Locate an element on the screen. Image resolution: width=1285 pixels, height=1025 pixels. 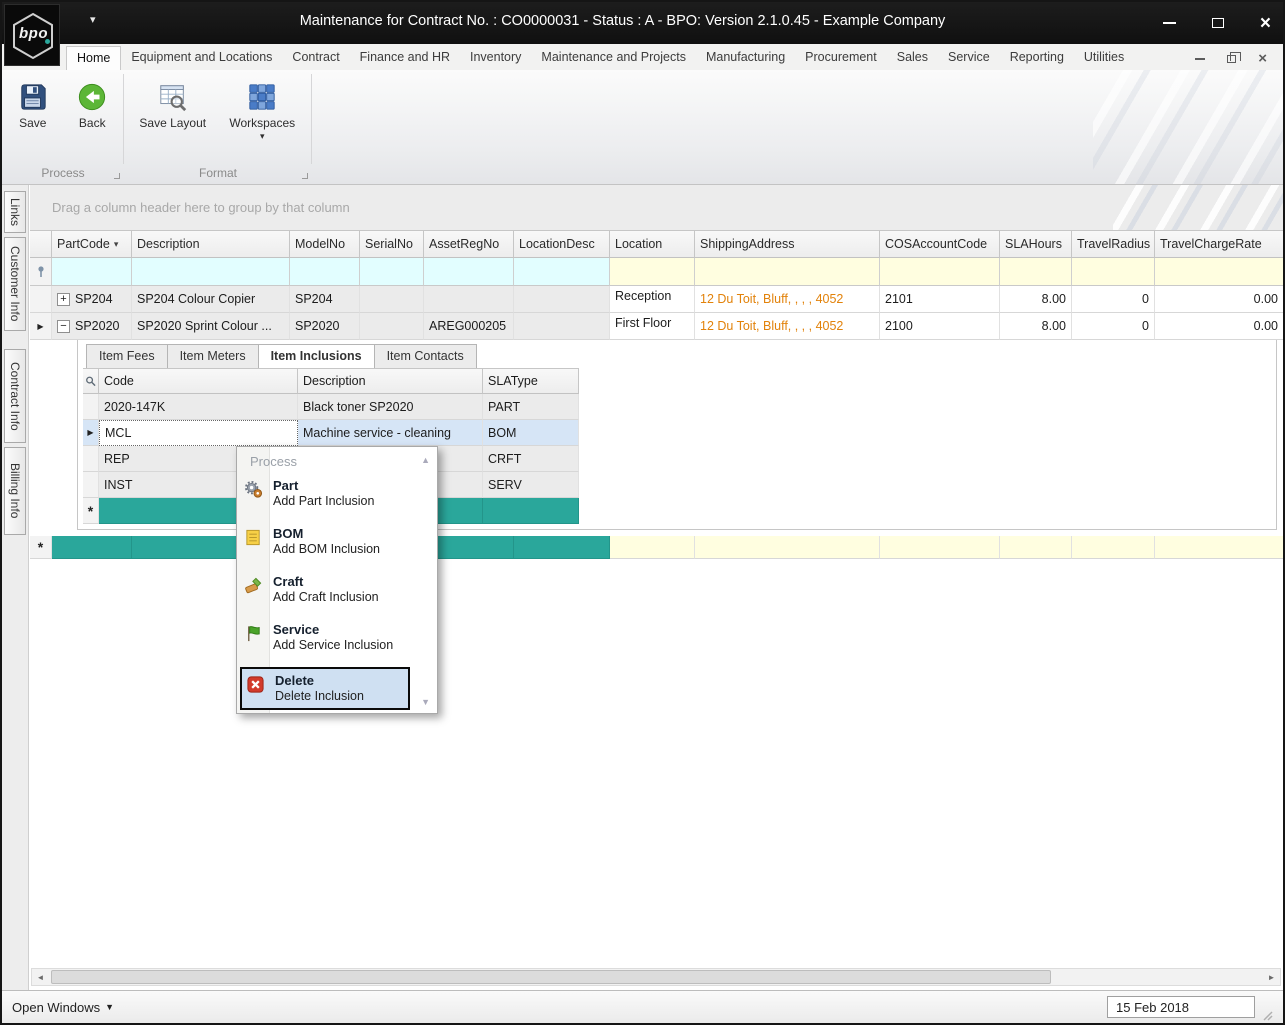
tab-home: Home is located at coordinates (94, 58).